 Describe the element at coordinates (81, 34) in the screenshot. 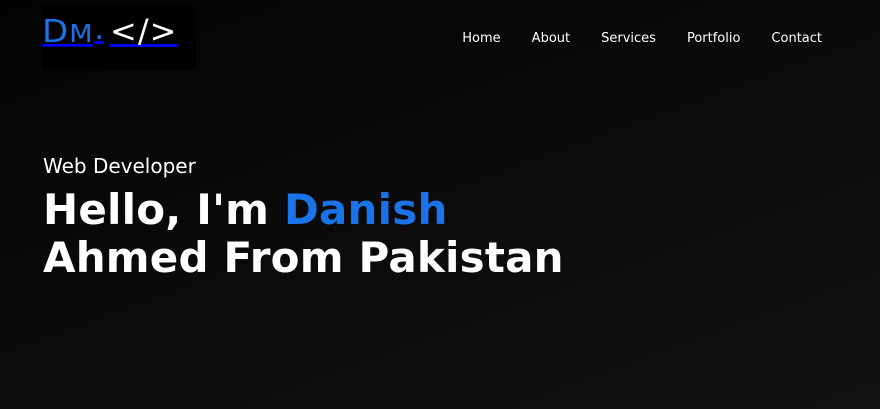

I see `logo-initial-m: M` at that location.